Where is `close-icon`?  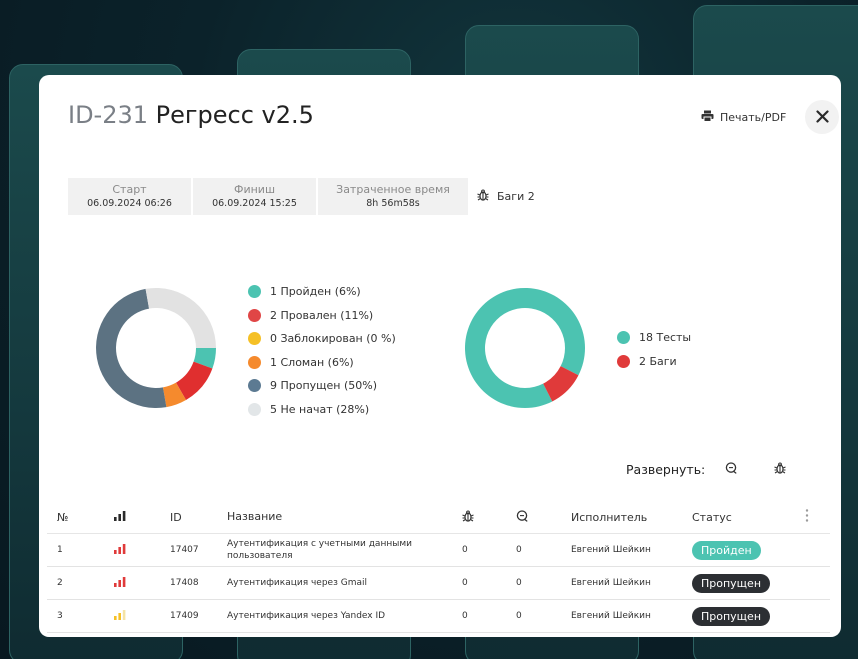 close-icon is located at coordinates (822, 117).